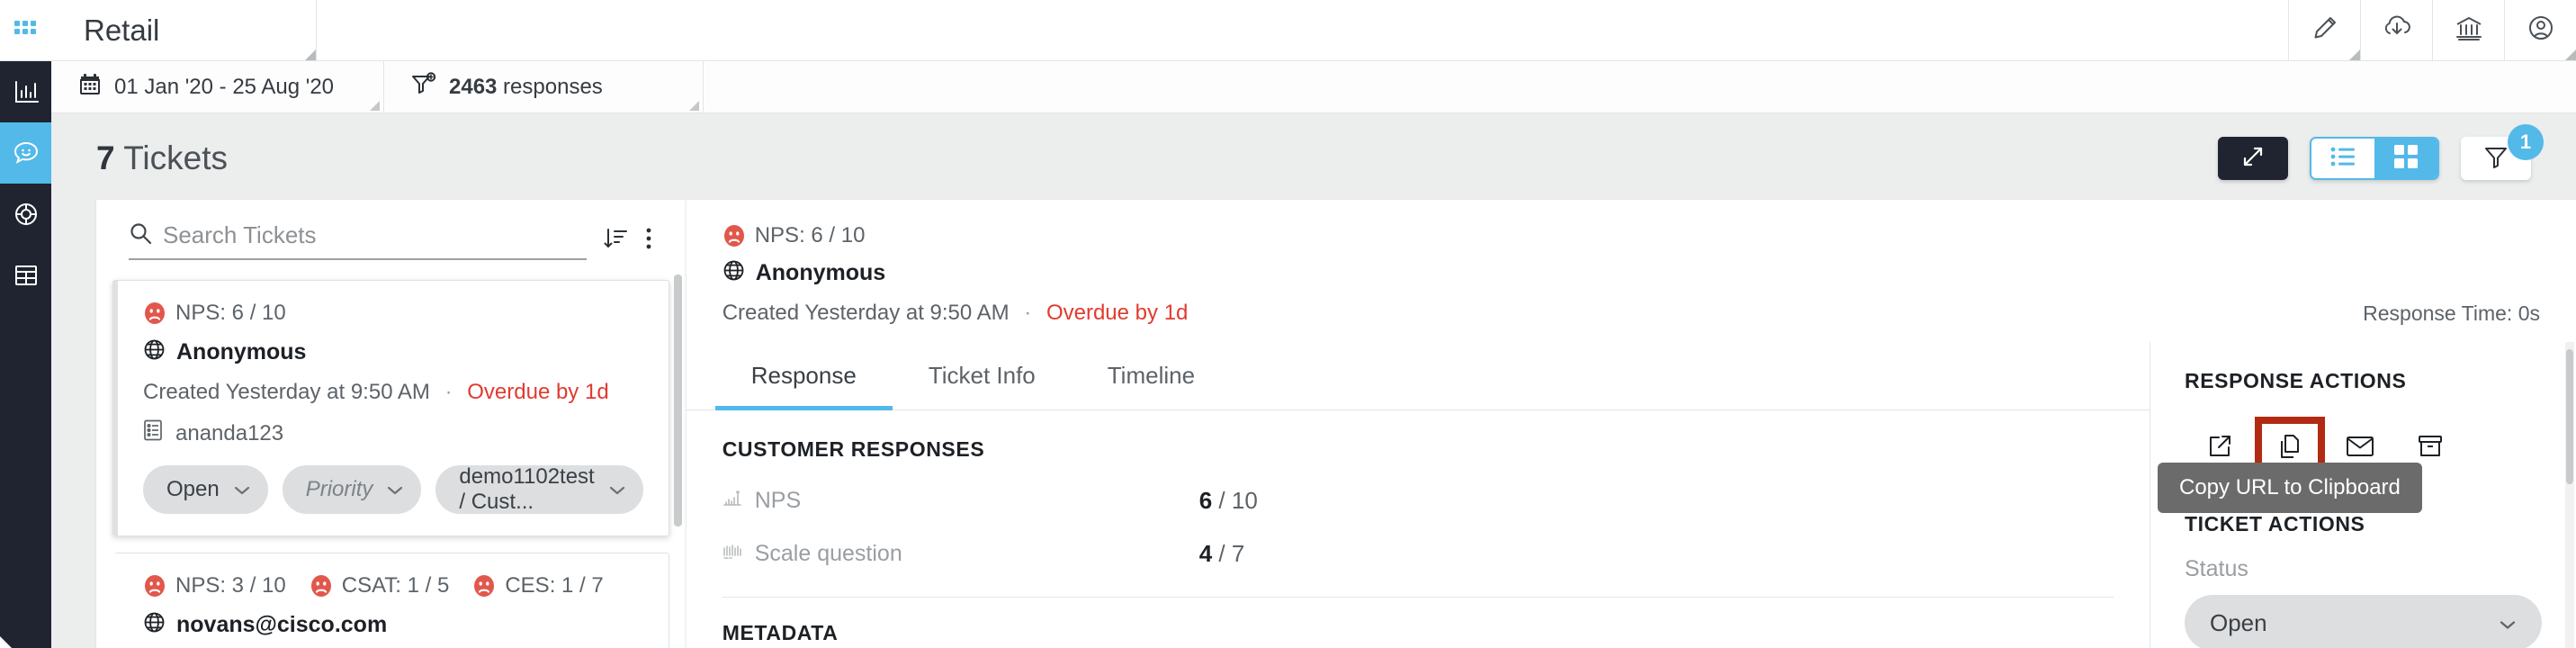  What do you see at coordinates (983, 376) in the screenshot?
I see `tab-ticket-info: Ticket Info` at bounding box center [983, 376].